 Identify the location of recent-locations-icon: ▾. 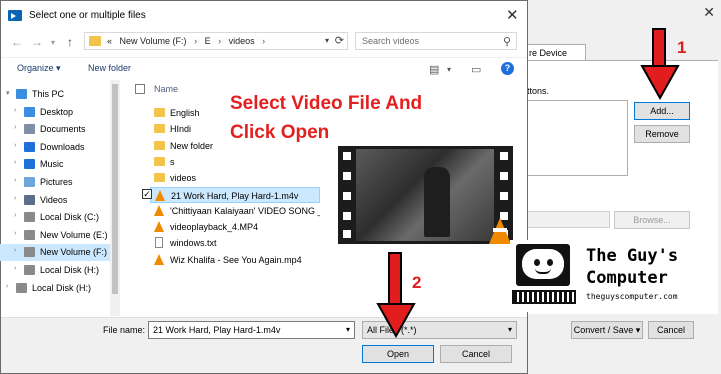
(53, 42).